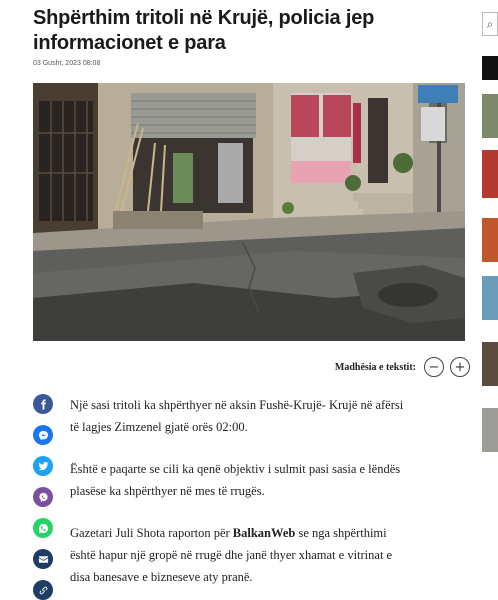 This screenshot has width=498, height=600. I want to click on share-whatsapp-button, so click(43, 528).